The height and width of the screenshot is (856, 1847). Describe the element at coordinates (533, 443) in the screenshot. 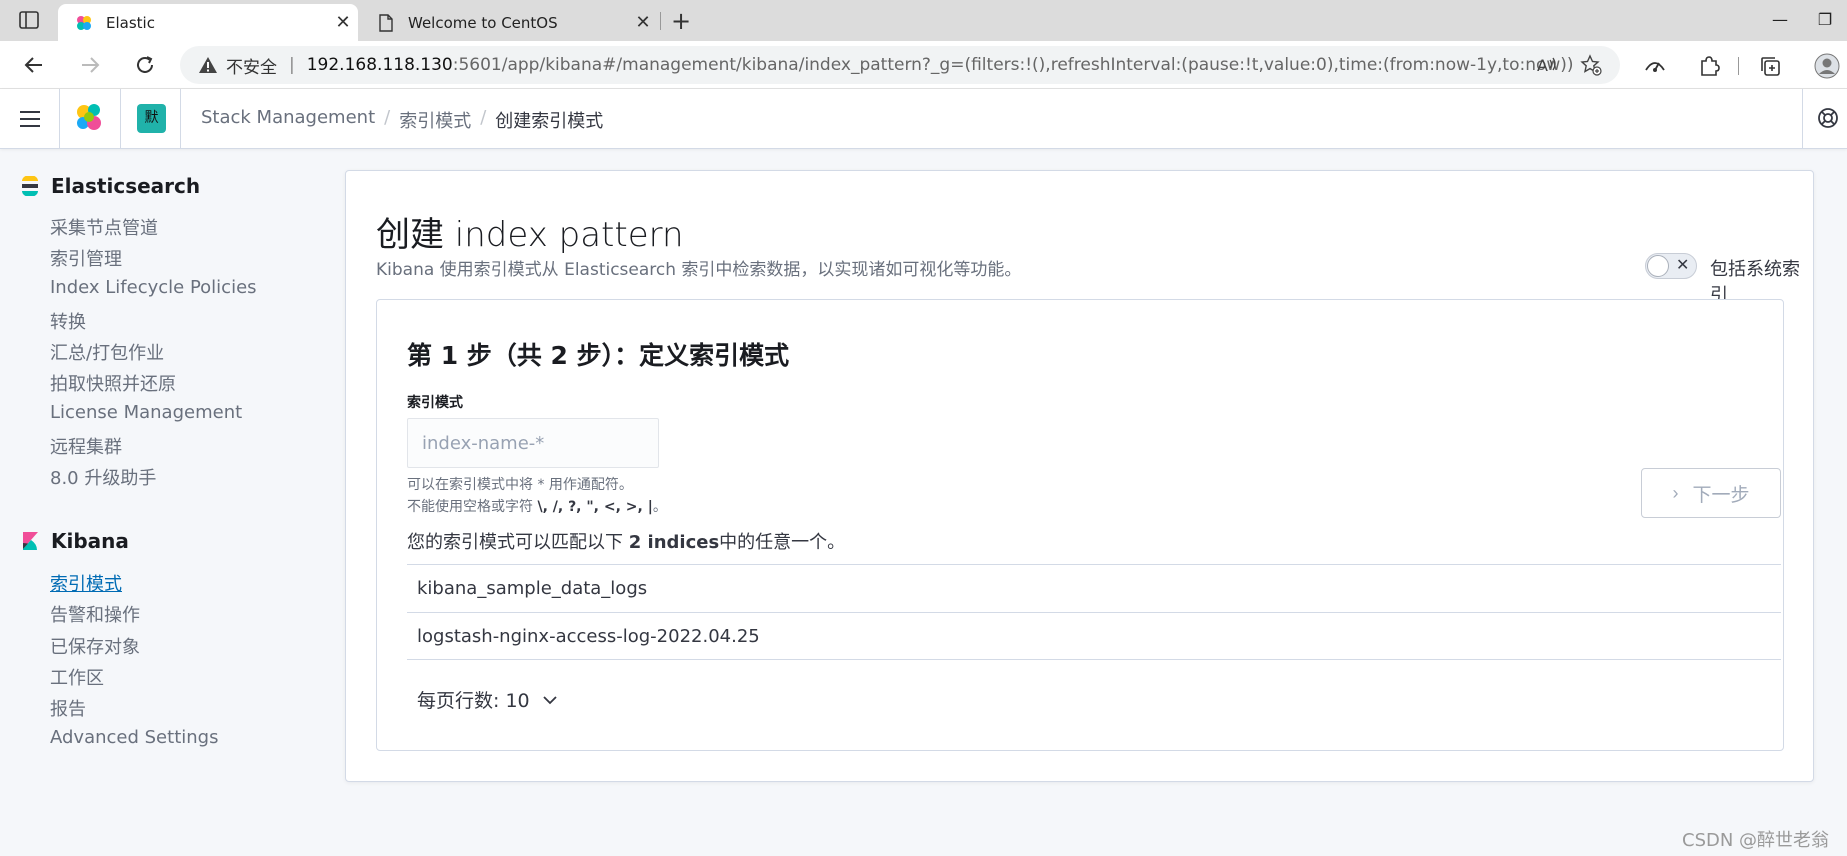

I see `index-pattern-input` at that location.